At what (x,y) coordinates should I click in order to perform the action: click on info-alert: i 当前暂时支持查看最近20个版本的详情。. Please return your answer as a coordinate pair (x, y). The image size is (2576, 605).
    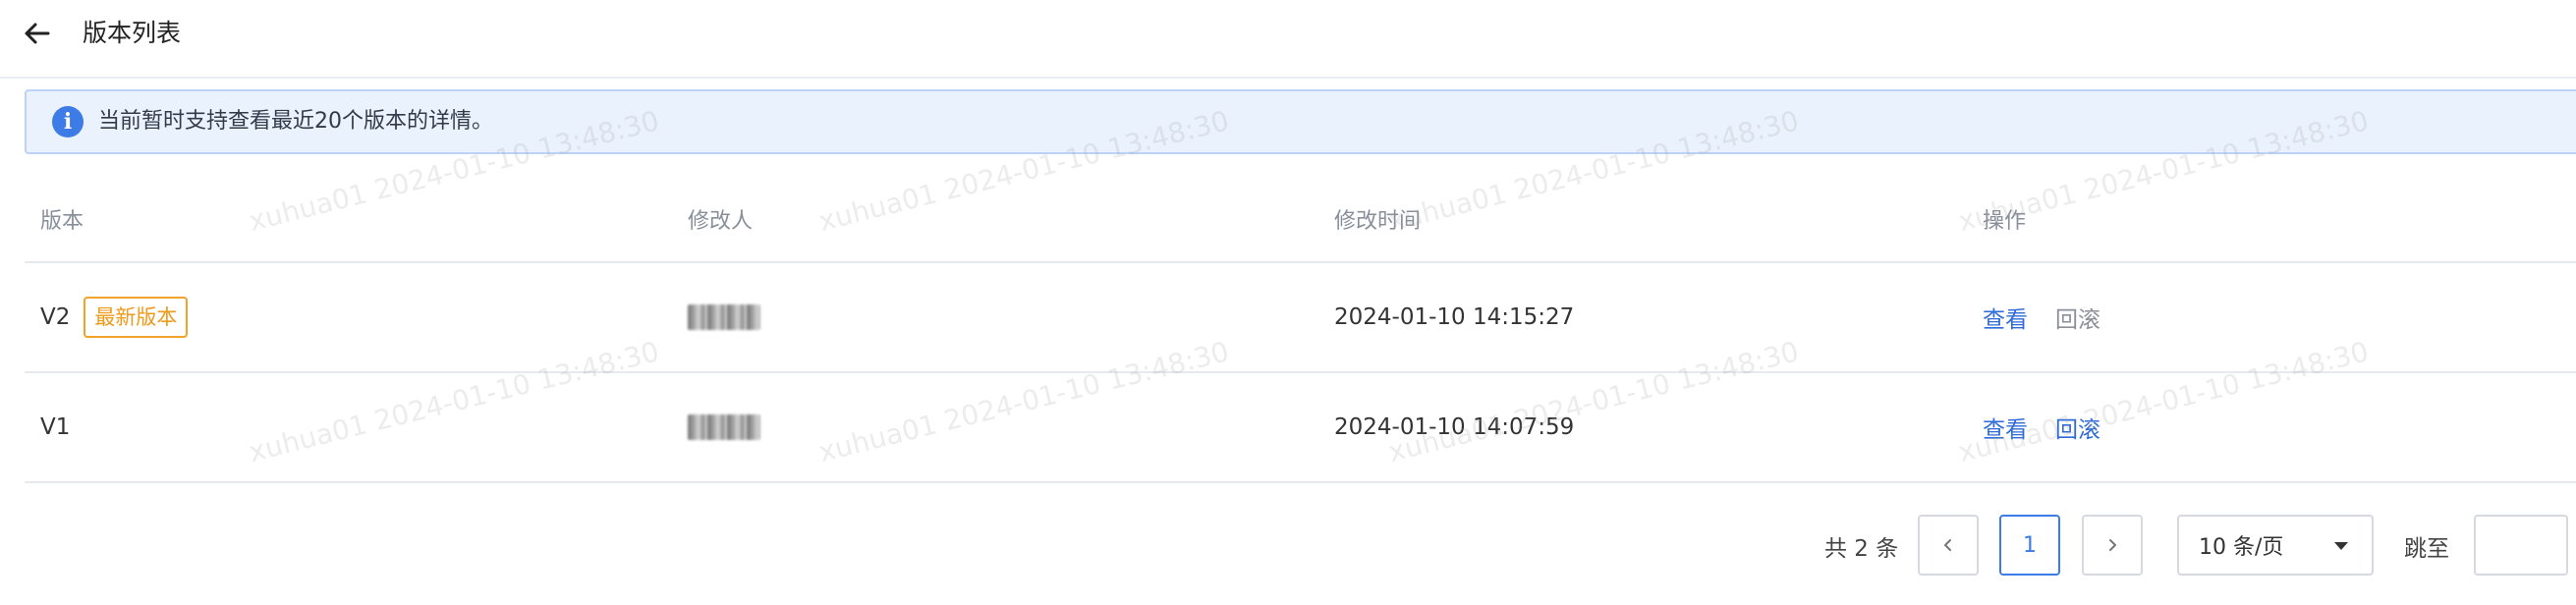
    Looking at the image, I should click on (1300, 121).